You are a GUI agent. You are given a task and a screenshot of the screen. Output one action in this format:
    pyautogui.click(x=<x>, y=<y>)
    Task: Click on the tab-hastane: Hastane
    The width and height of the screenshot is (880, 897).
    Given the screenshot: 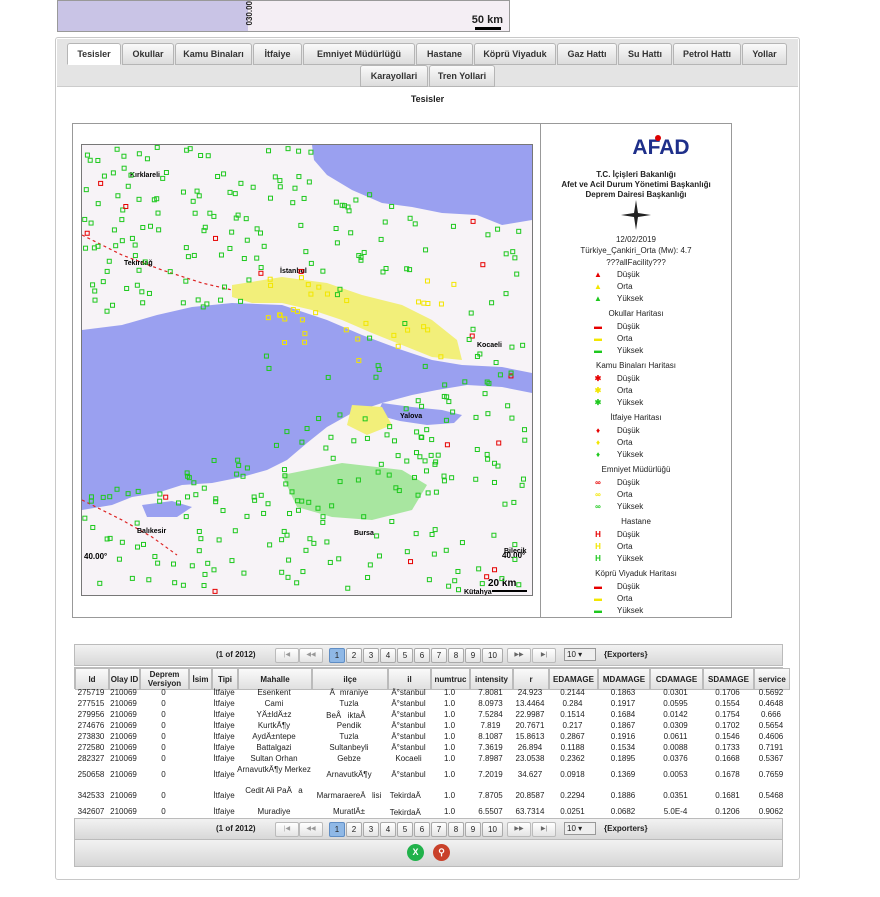 What is the action you would take?
    pyautogui.click(x=444, y=54)
    